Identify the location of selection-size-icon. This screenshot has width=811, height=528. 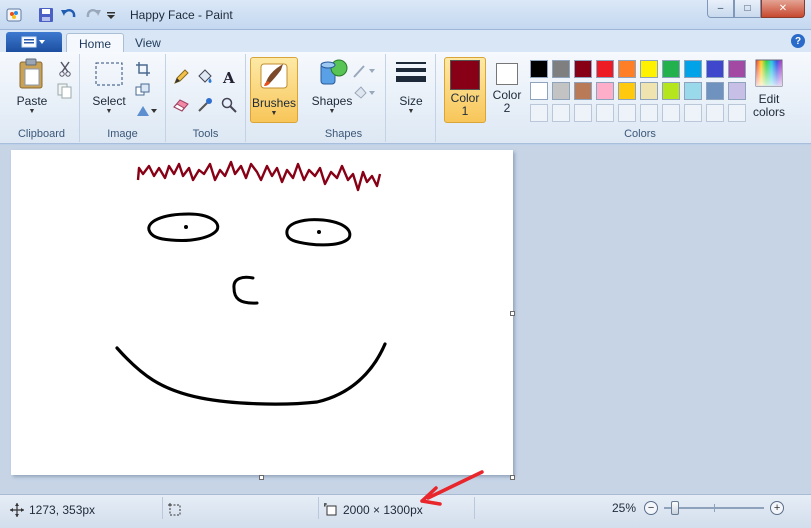
(174, 509).